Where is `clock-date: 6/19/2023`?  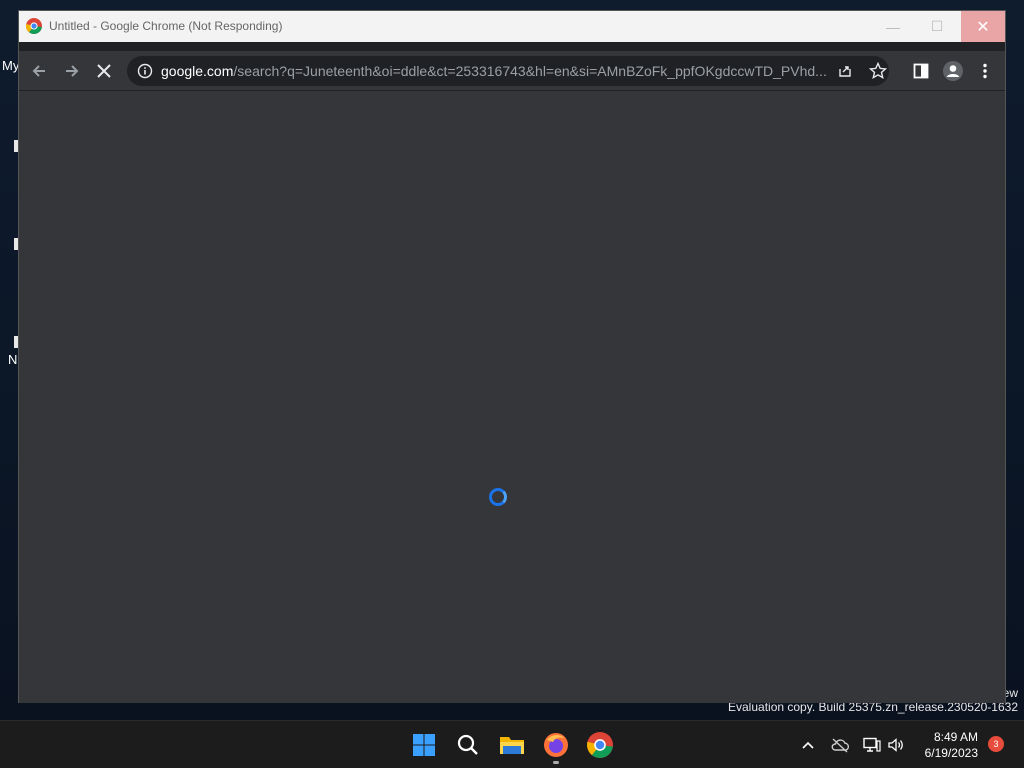
clock-date: 6/19/2023 is located at coordinates (951, 753).